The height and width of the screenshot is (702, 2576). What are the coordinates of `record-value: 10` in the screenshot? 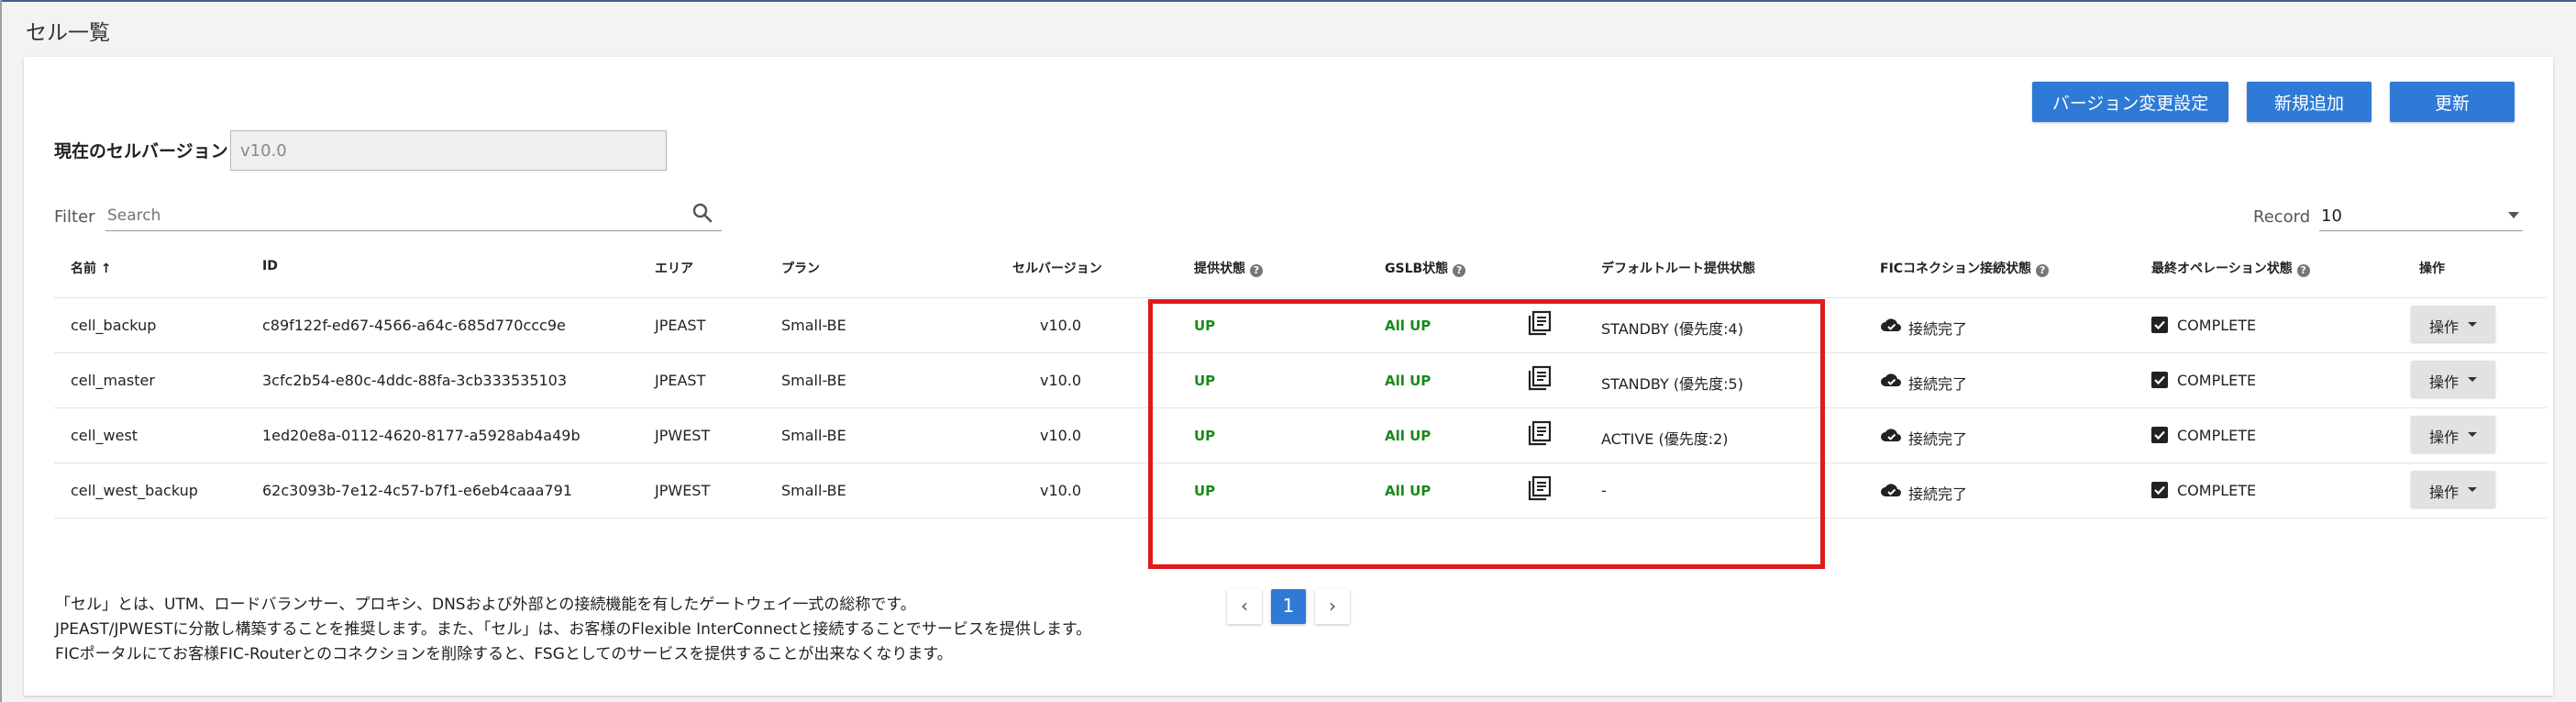 It's located at (2331, 216).